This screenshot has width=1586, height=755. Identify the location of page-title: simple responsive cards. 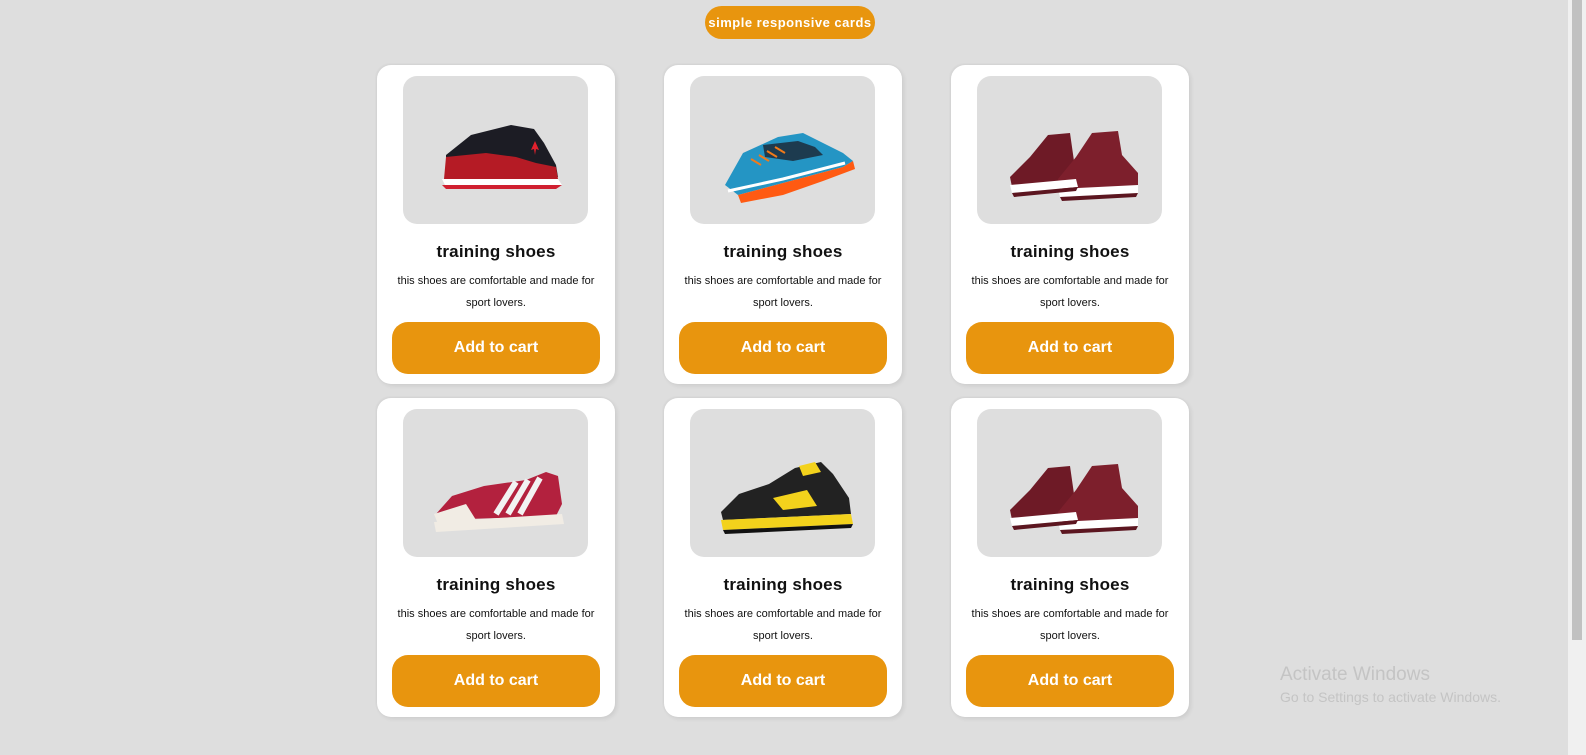
(790, 22).